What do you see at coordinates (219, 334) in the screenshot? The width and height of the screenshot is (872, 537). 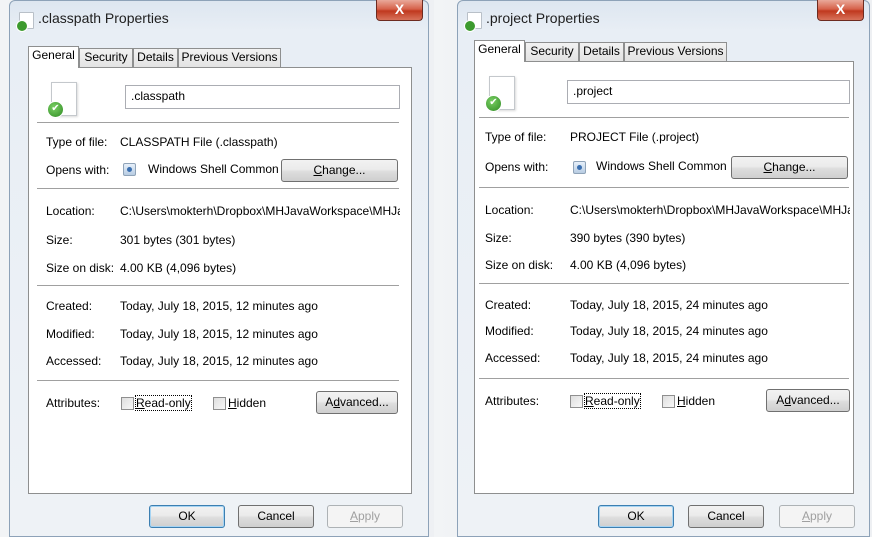 I see `modified-value: Today, July 18, 2015, 12 minutes ago` at bounding box center [219, 334].